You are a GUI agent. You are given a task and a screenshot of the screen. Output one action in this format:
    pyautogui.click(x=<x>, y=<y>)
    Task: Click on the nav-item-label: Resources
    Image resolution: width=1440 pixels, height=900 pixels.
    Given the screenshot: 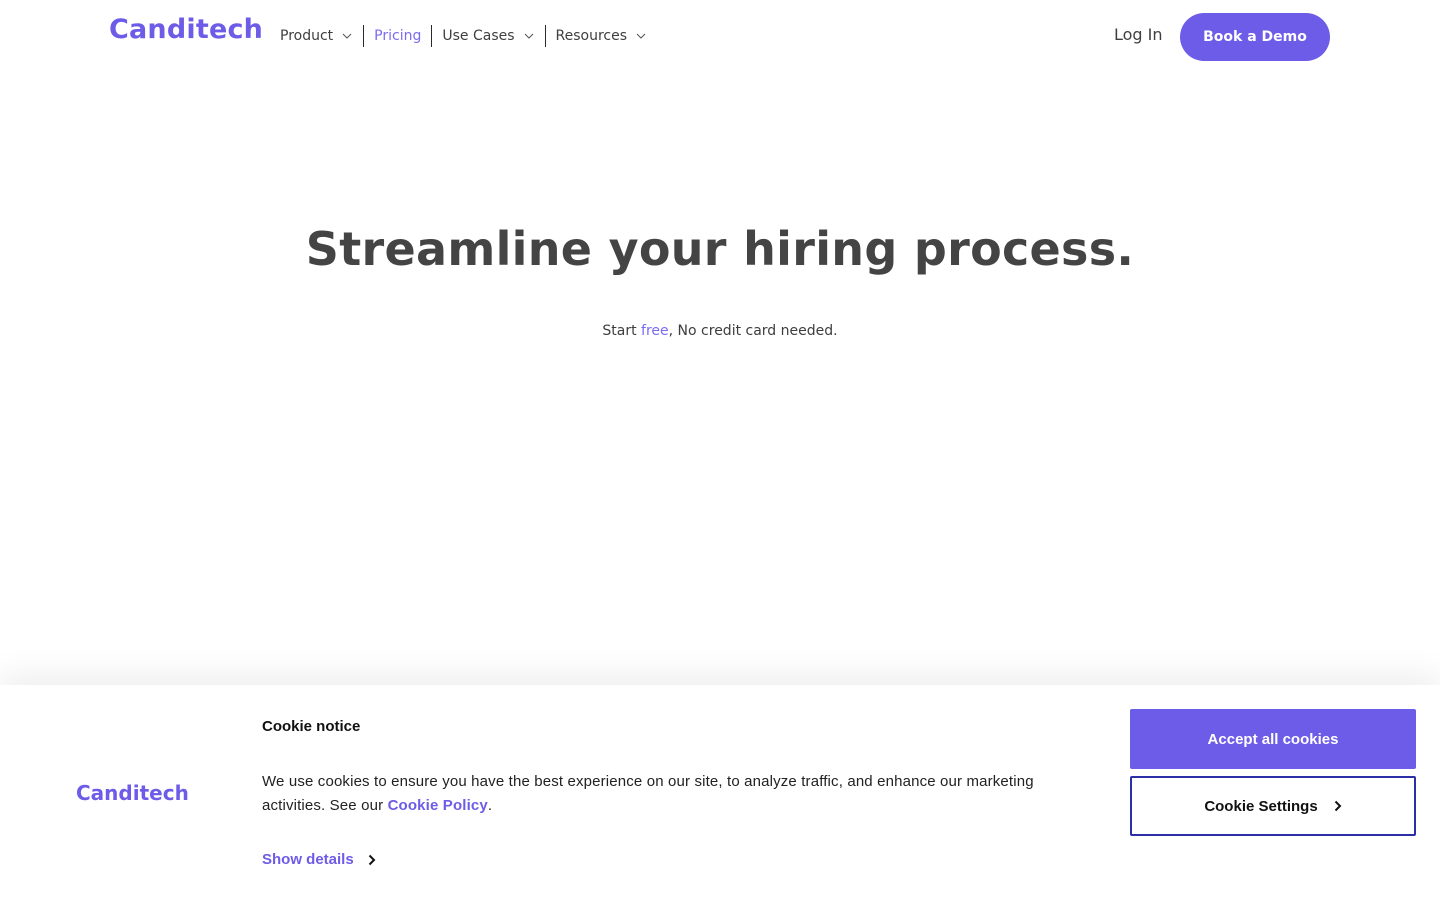 What is the action you would take?
    pyautogui.click(x=591, y=36)
    